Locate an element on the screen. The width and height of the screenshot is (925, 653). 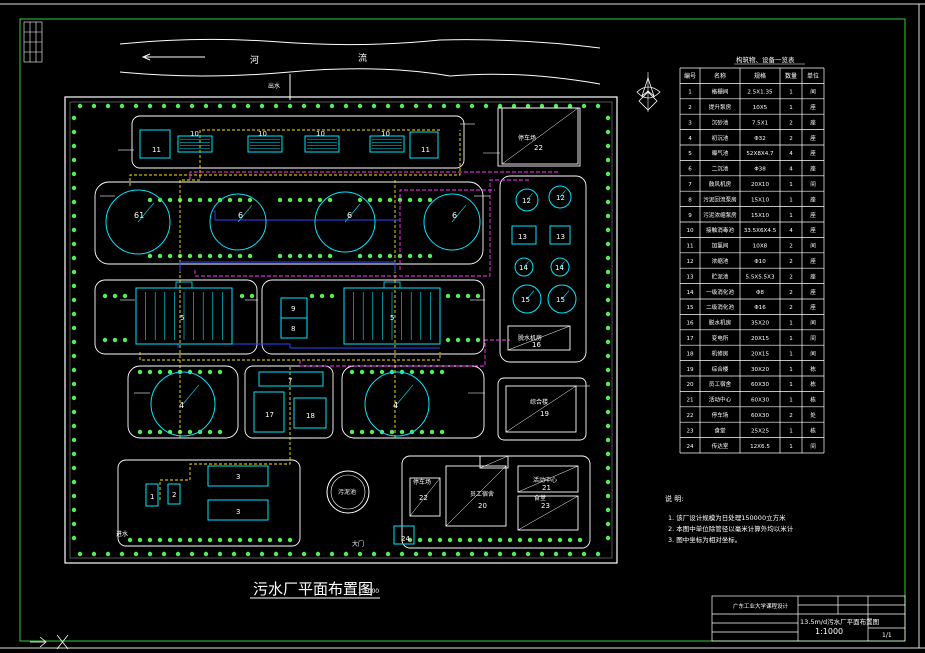
structure-number: 4 is located at coordinates (181, 405).